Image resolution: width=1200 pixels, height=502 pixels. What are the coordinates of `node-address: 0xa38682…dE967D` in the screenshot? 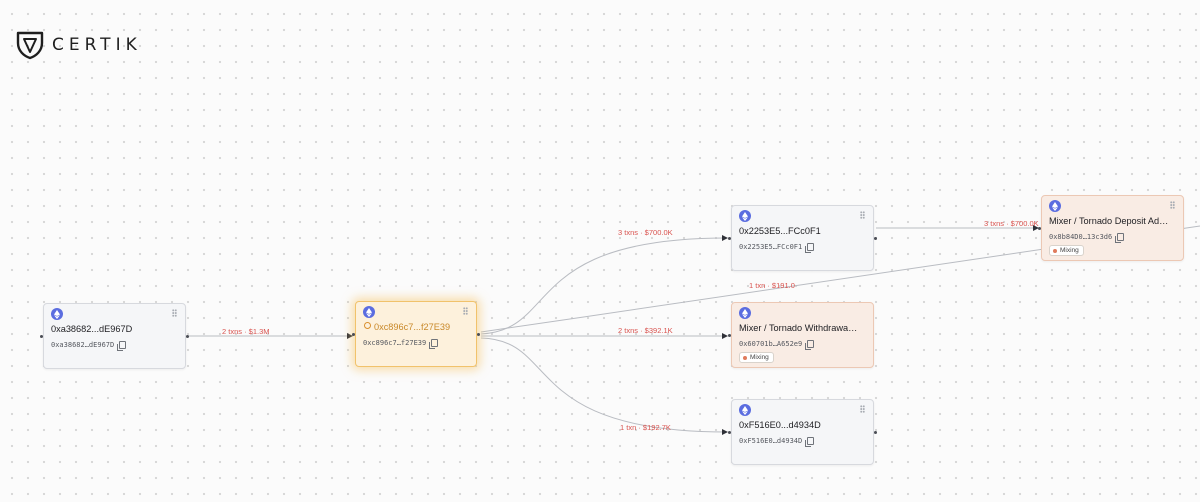 It's located at (89, 346).